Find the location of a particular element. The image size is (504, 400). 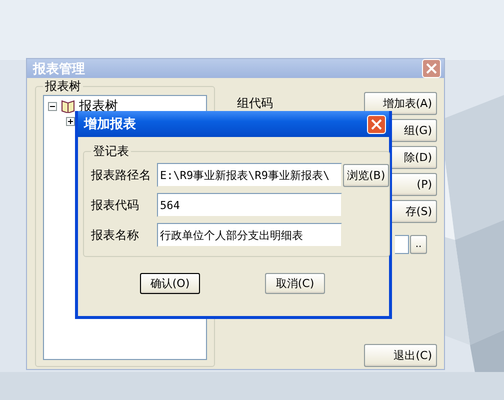

action-button: 除(D) is located at coordinates (414, 157).